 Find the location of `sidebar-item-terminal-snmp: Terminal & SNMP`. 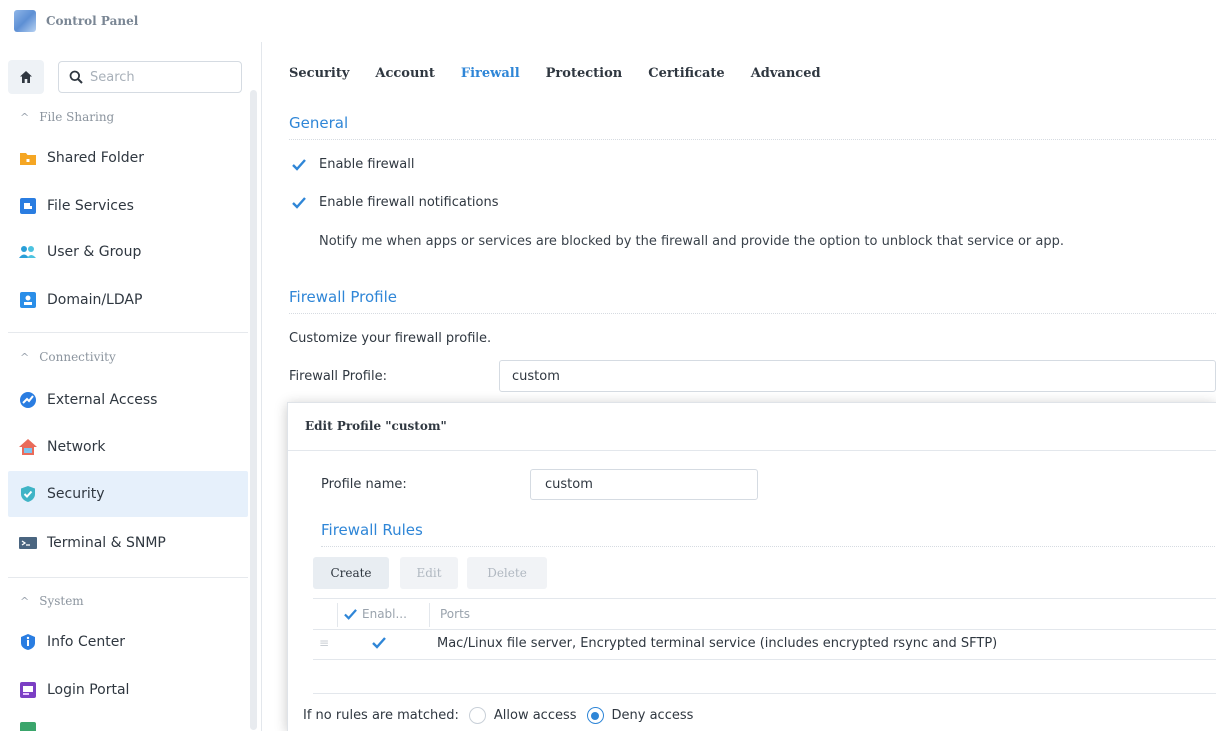

sidebar-item-terminal-snmp: Terminal & SNMP is located at coordinates (128, 543).